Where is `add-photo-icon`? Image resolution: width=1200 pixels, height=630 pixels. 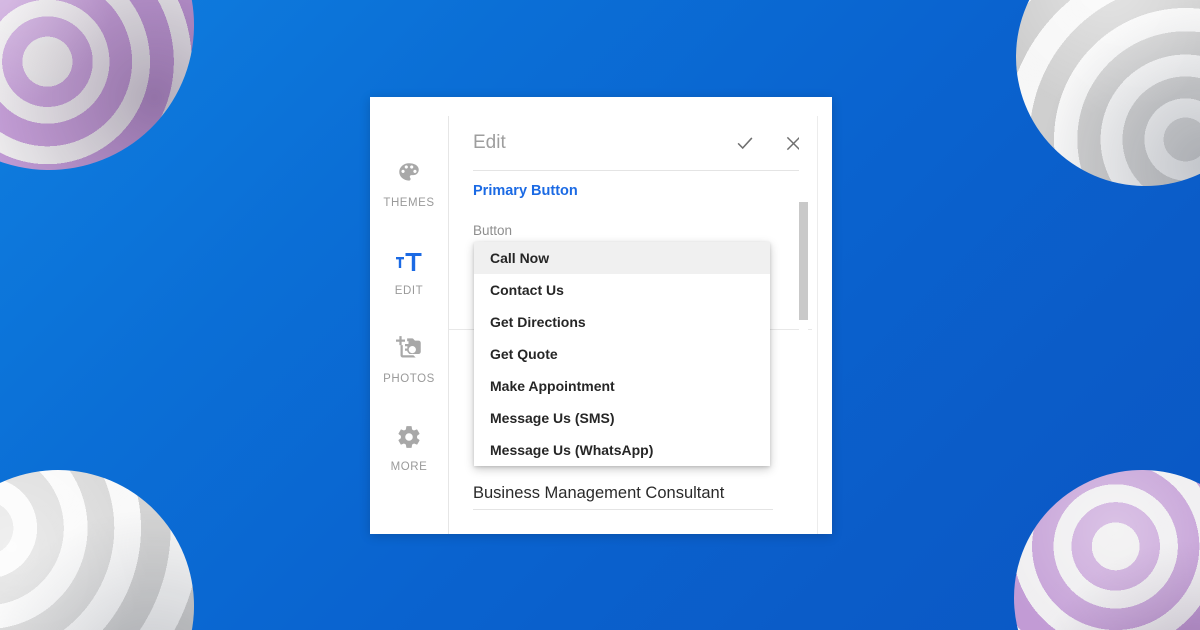 add-photo-icon is located at coordinates (409, 349).